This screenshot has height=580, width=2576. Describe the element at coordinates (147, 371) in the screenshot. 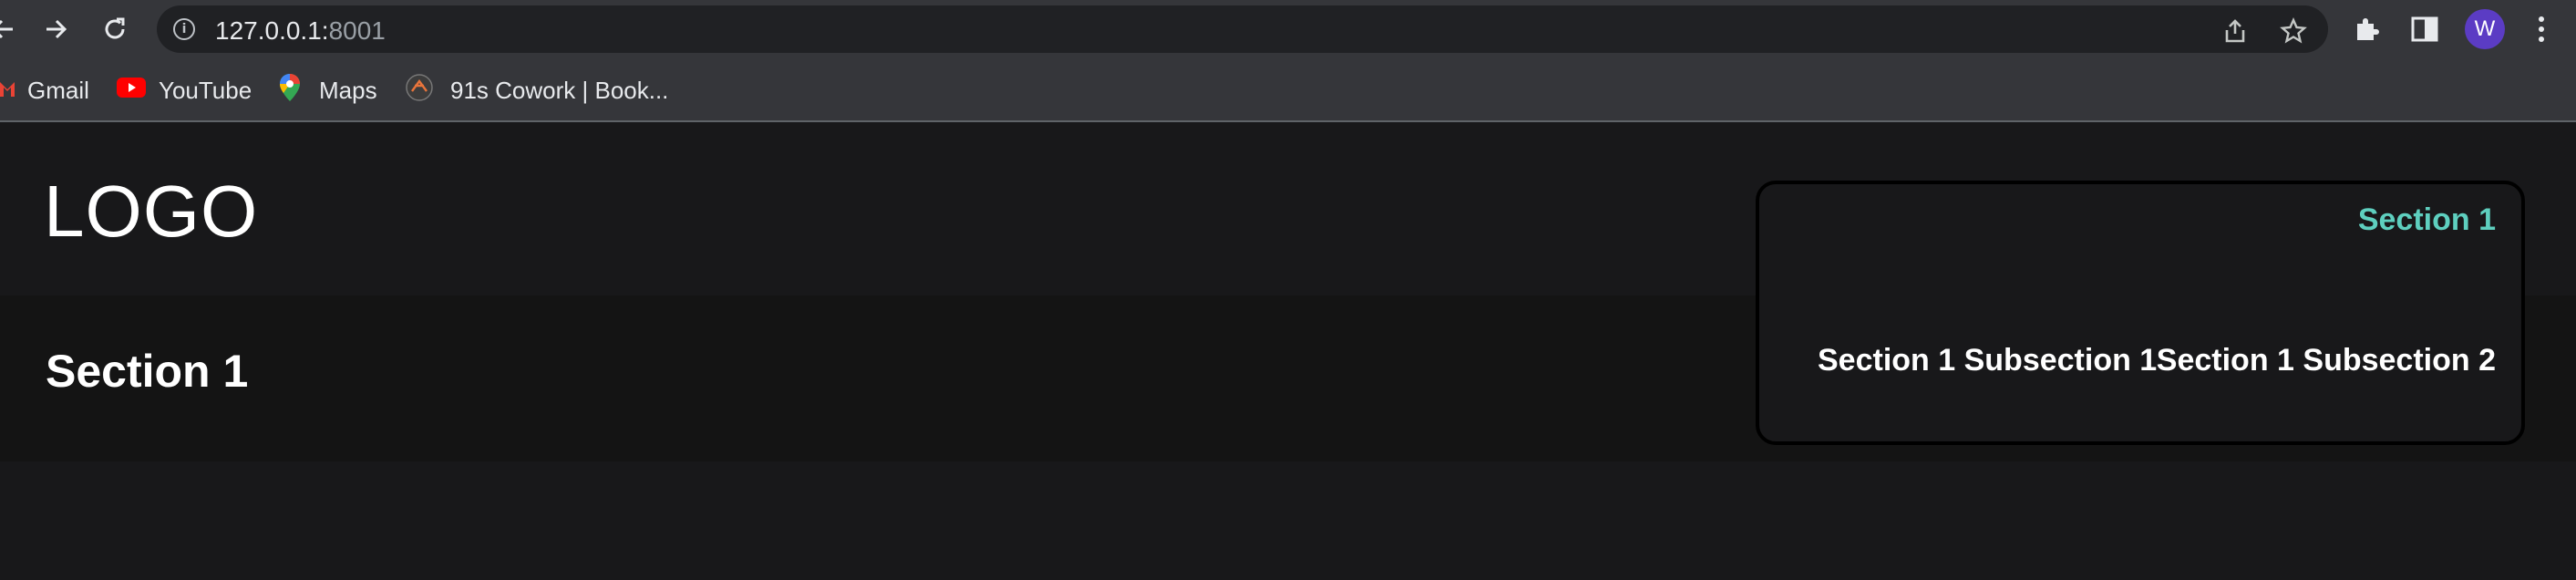

I see `section-title: Section 1` at that location.